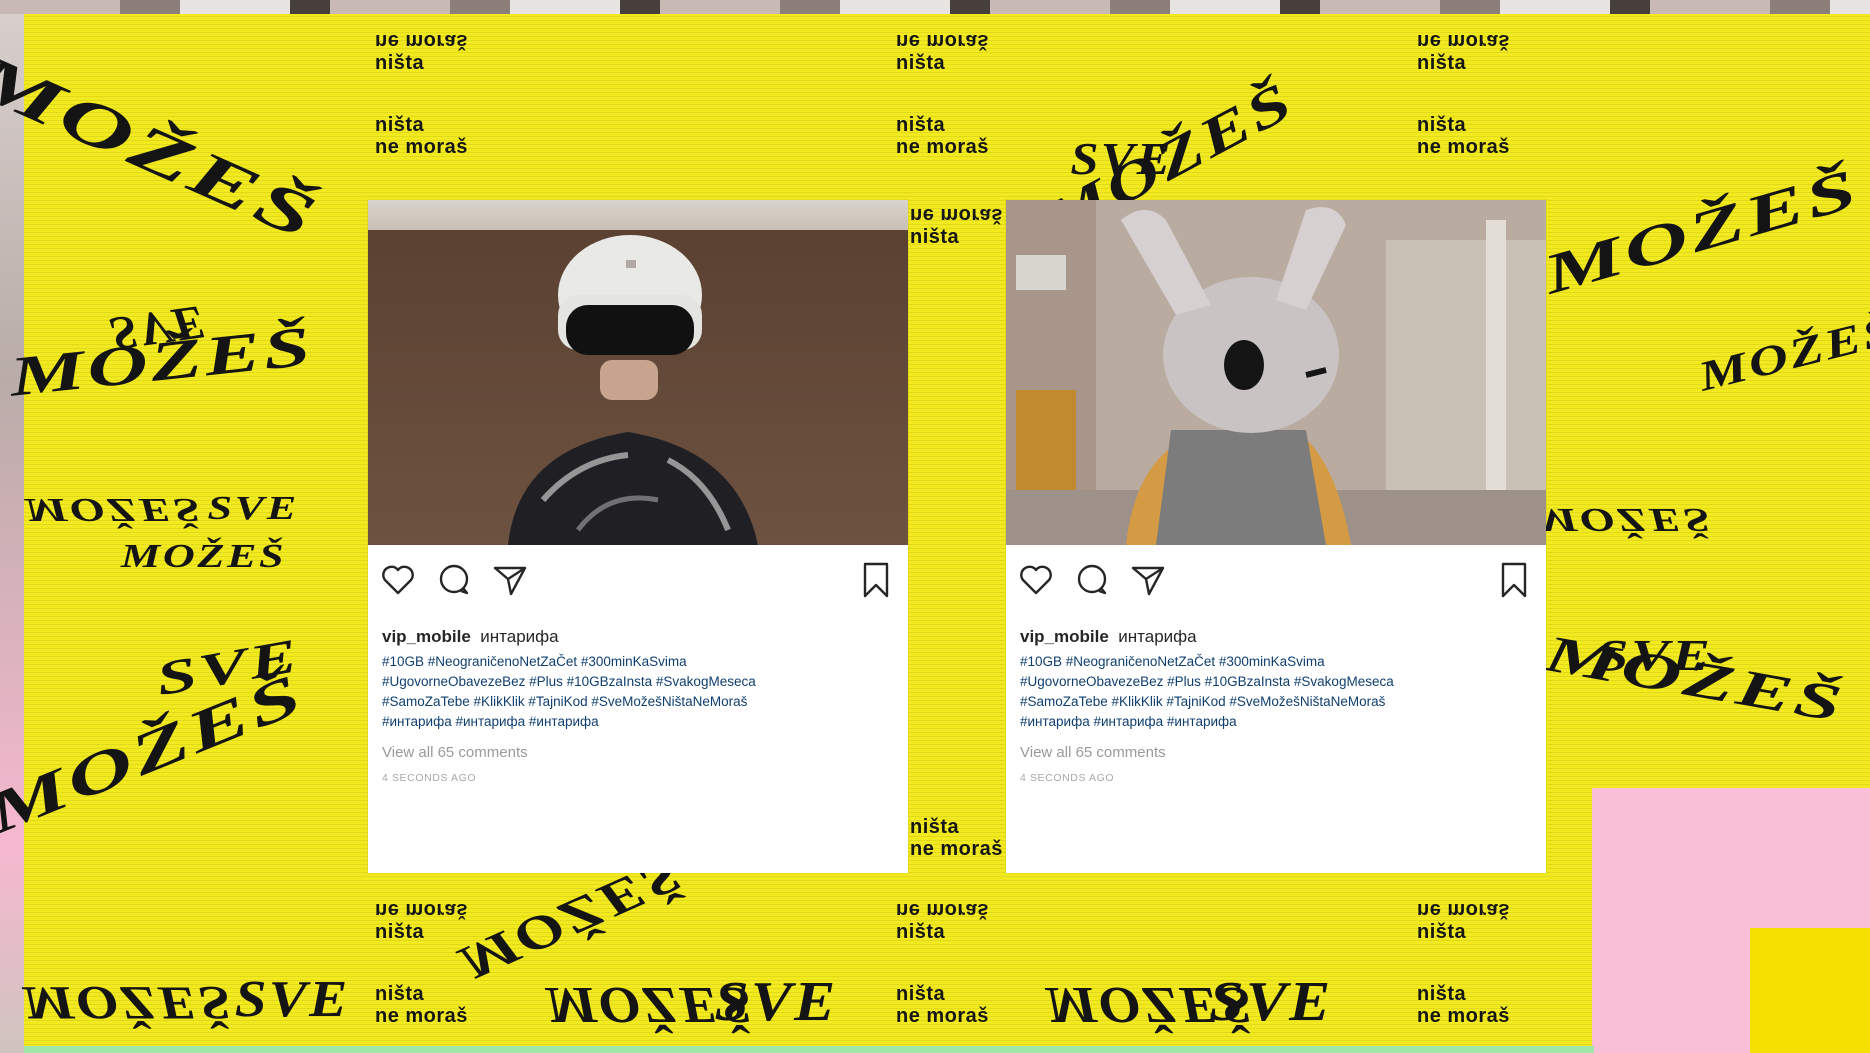  Describe the element at coordinates (1810, 990) in the screenshot. I see `yellow-corner-panel` at that location.